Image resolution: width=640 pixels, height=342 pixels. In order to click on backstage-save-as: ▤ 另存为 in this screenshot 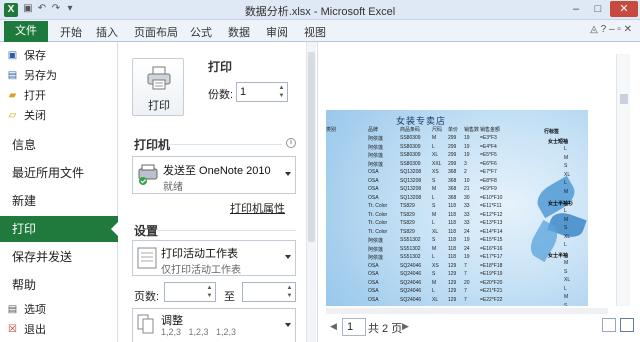, I will do `click(59, 76)`.